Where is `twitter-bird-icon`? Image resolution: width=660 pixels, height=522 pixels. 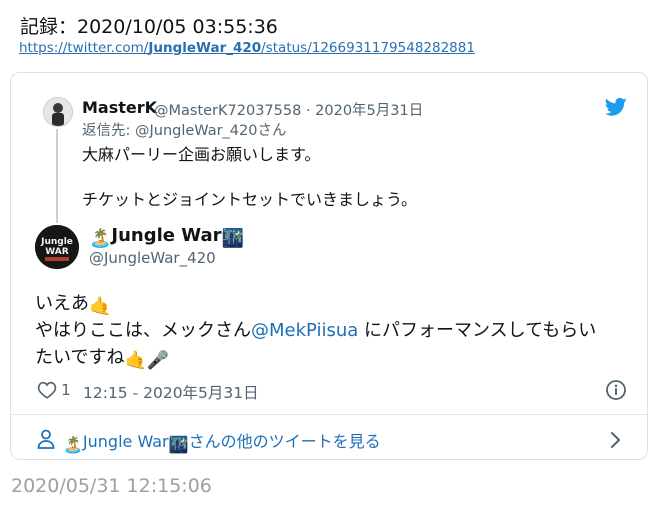 twitter-bird-icon is located at coordinates (616, 107).